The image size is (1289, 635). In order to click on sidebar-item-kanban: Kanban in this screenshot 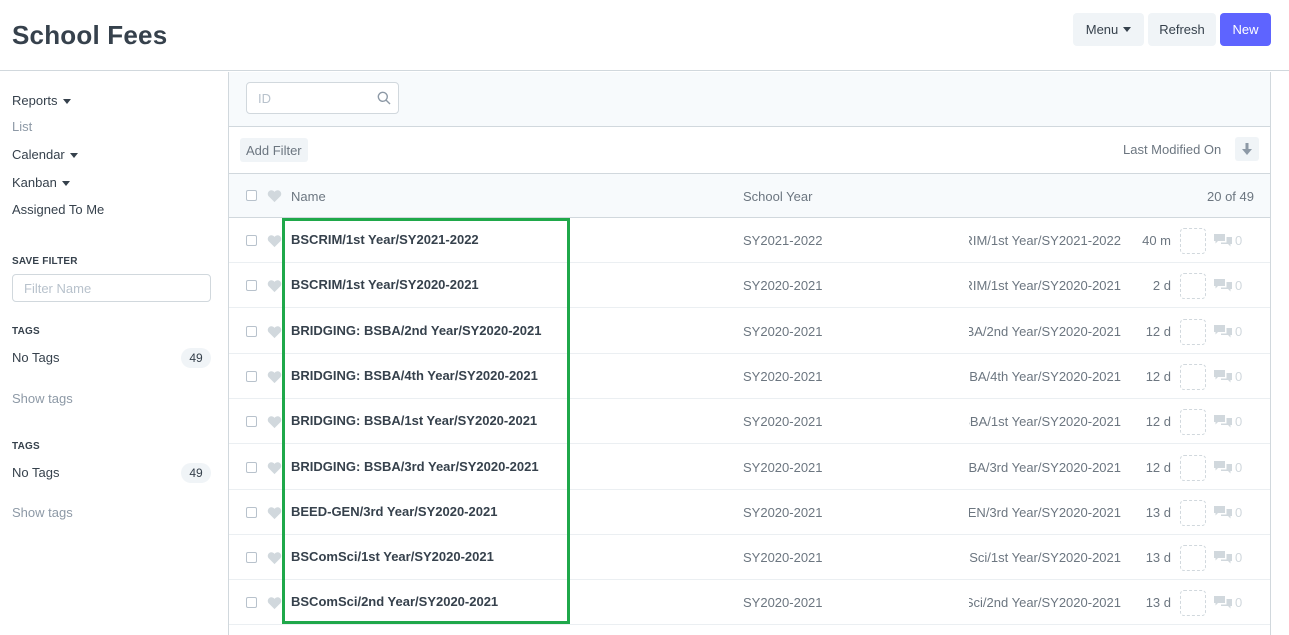, I will do `click(41, 182)`.